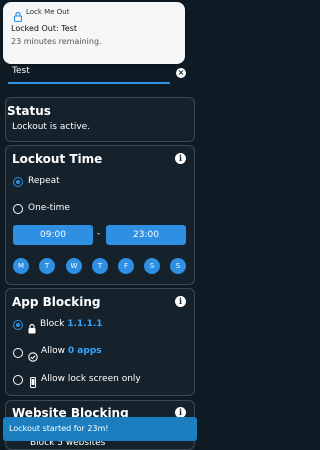  What do you see at coordinates (18, 353) in the screenshot?
I see `allow-radio` at bounding box center [18, 353].